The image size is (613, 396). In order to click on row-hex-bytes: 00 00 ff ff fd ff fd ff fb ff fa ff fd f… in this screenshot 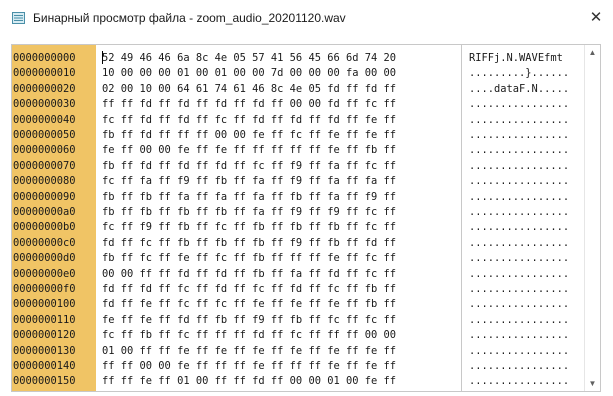, I will do `click(249, 274)`.